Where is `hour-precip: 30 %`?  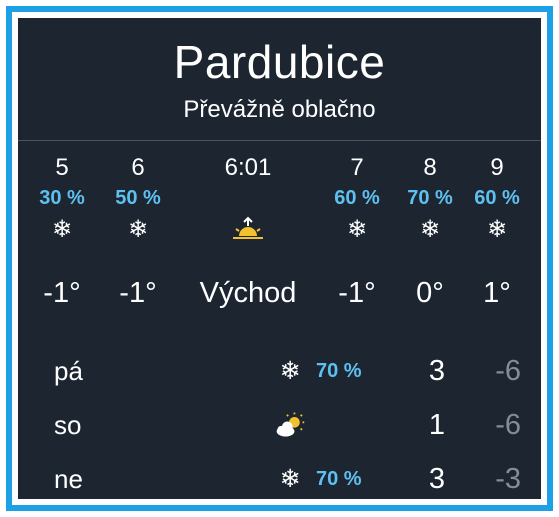
hour-precip: 30 % is located at coordinates (62, 198).